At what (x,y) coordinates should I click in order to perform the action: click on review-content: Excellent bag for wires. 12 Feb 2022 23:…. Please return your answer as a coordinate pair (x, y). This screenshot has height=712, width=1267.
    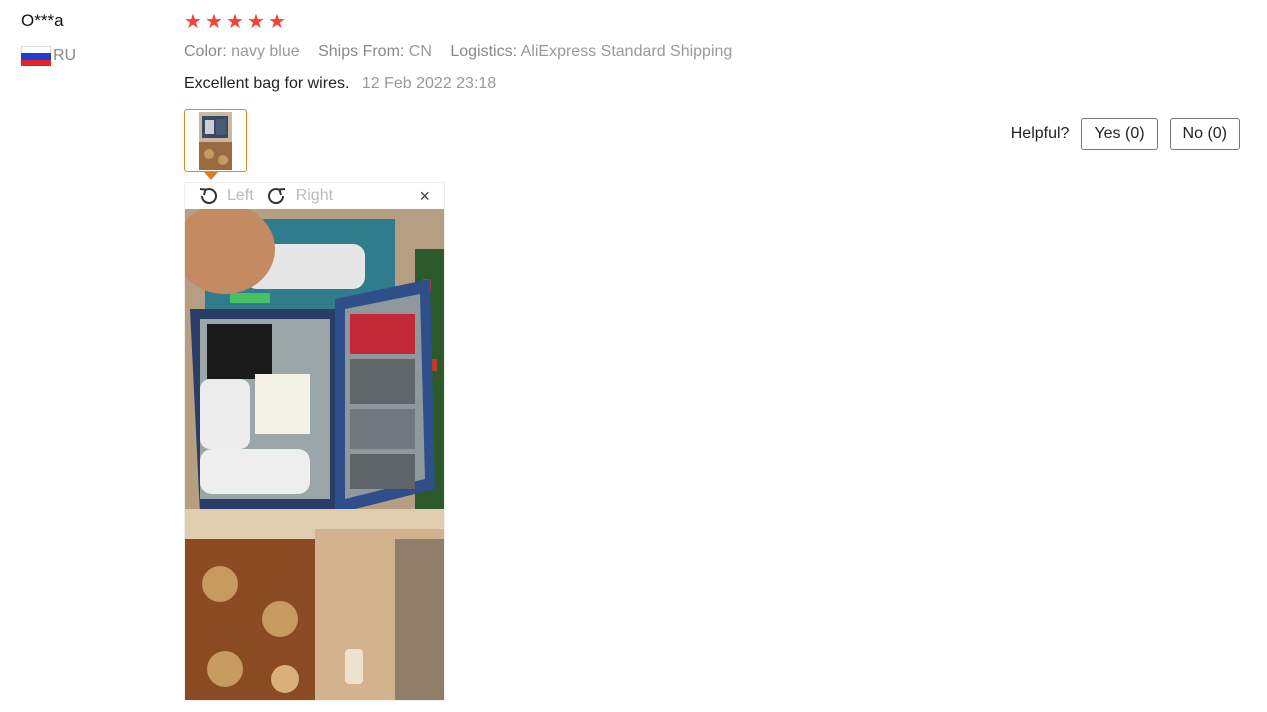
    Looking at the image, I should click on (340, 84).